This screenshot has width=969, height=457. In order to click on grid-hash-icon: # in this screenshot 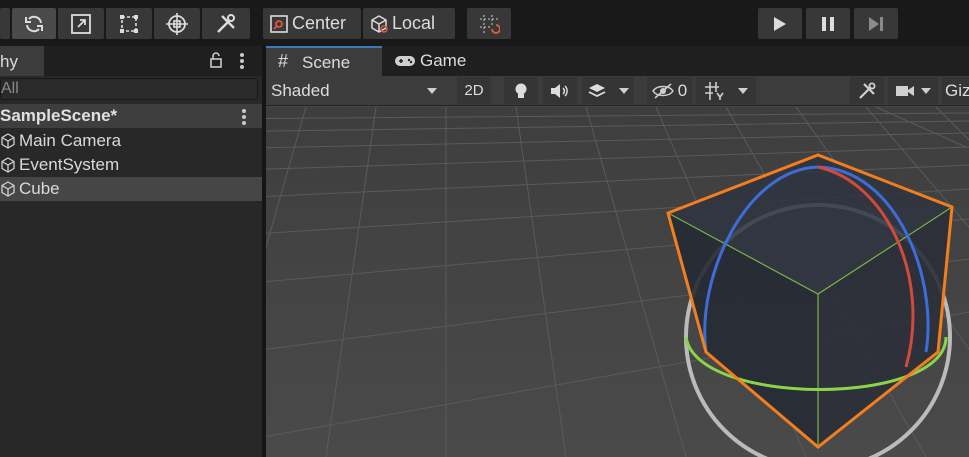, I will do `click(283, 61)`.